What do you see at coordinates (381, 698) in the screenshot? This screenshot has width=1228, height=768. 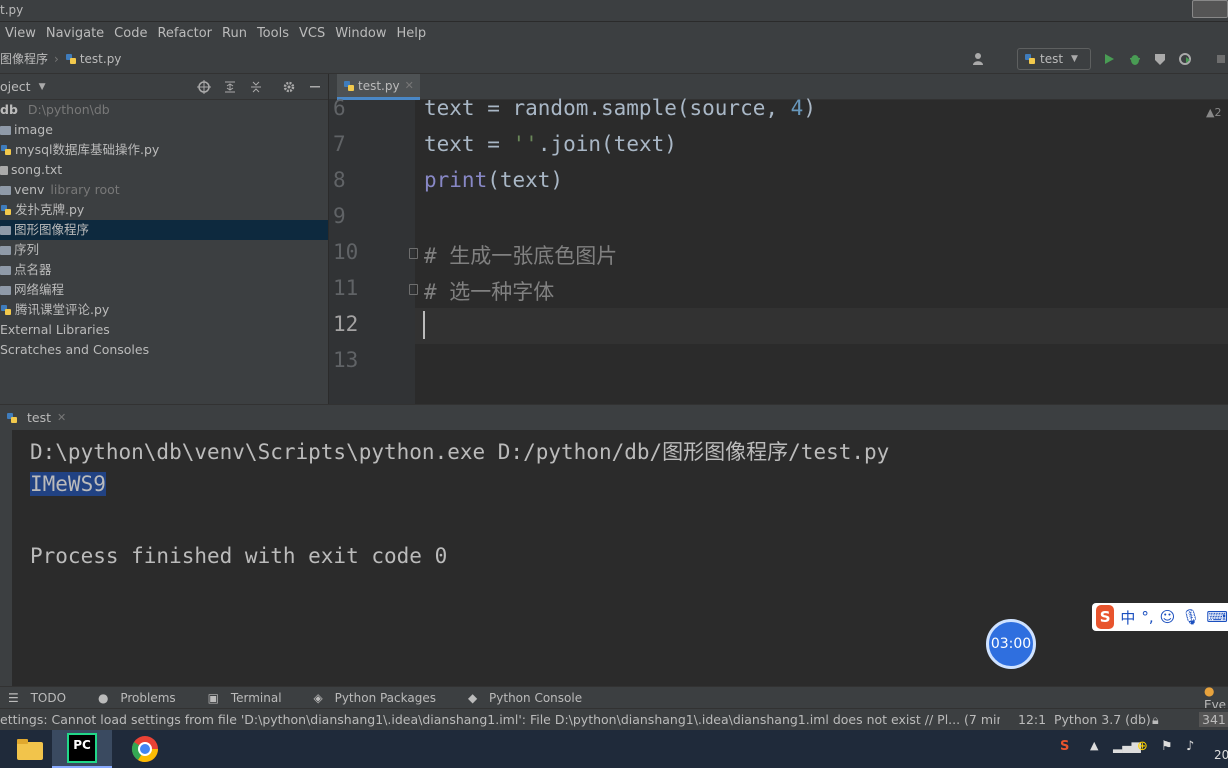 I see `python-packages-tab: ◈ Python Packages` at bounding box center [381, 698].